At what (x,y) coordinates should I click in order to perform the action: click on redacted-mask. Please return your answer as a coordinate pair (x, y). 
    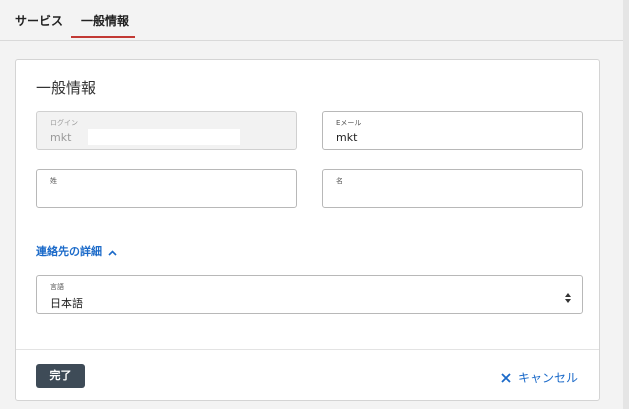
    Looking at the image, I should click on (164, 137).